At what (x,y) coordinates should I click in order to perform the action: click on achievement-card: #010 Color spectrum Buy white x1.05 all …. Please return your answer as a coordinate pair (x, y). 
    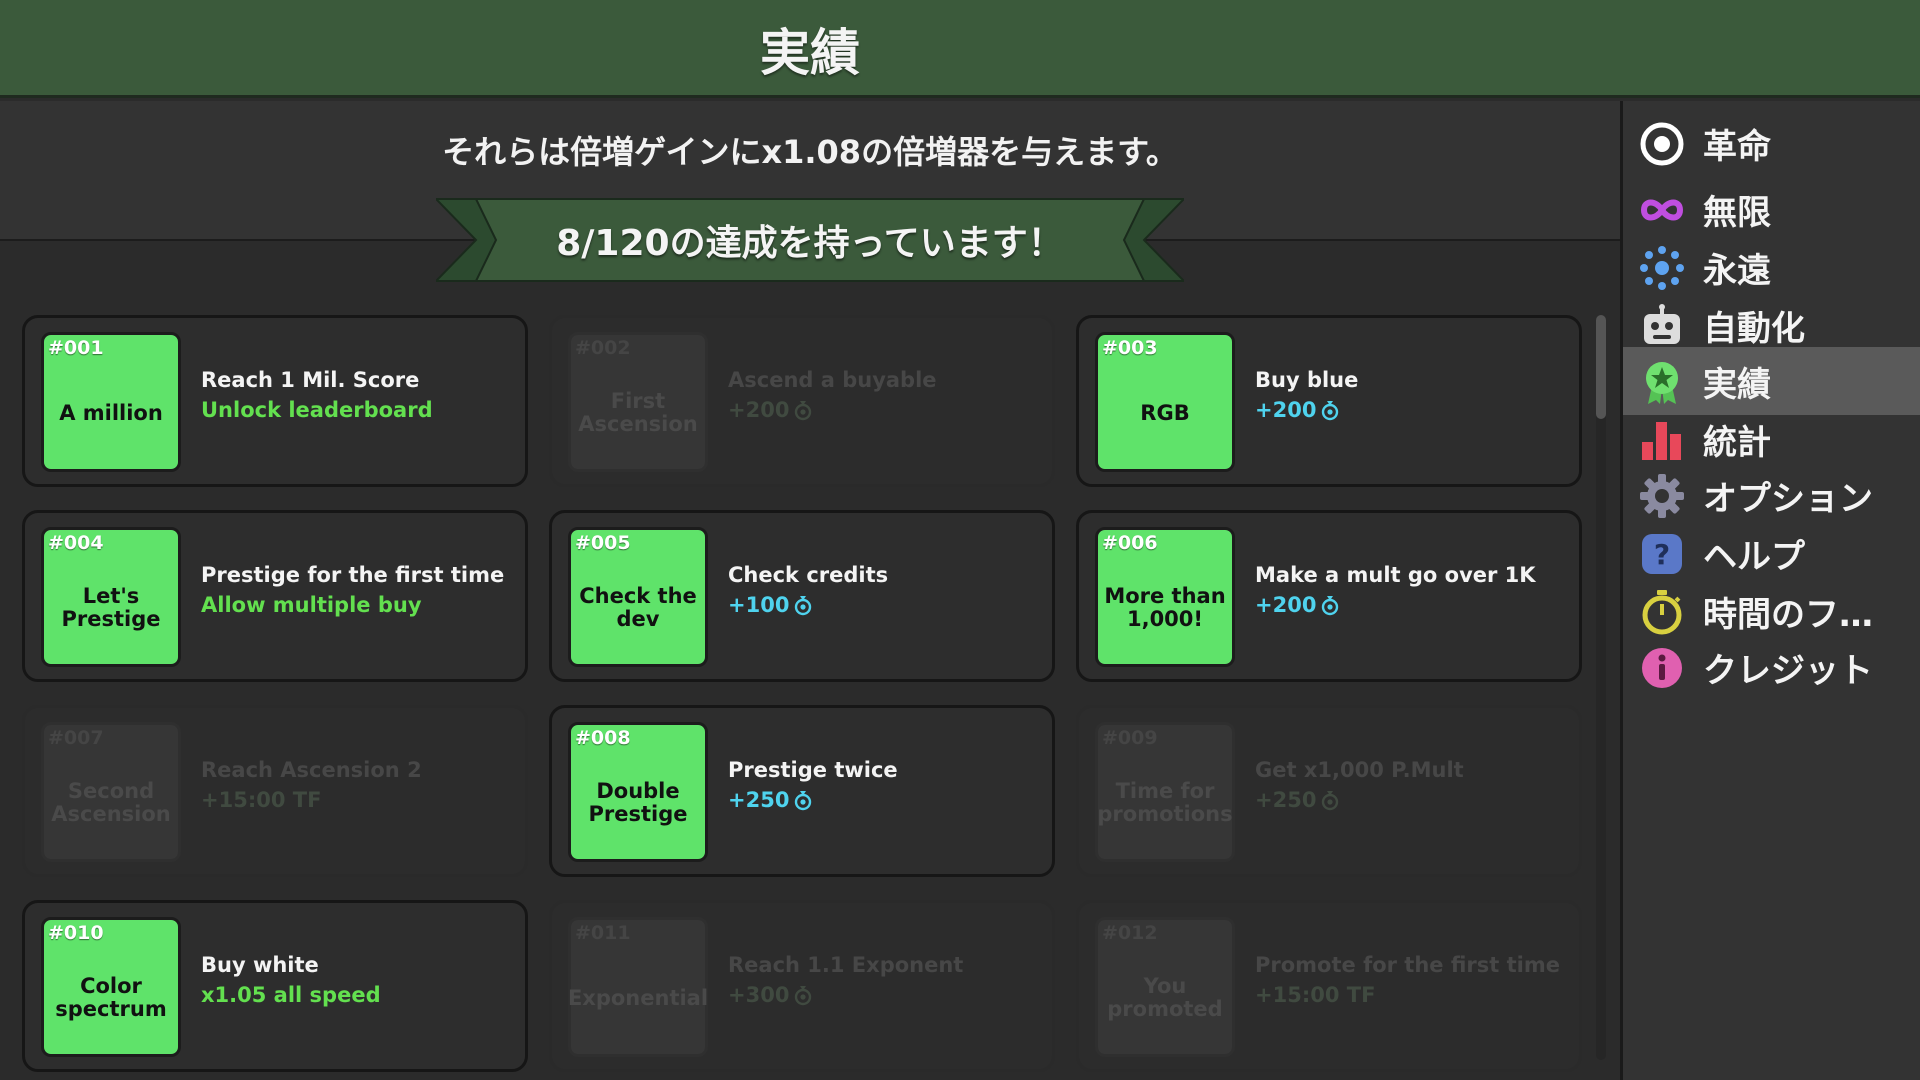
    Looking at the image, I should click on (275, 986).